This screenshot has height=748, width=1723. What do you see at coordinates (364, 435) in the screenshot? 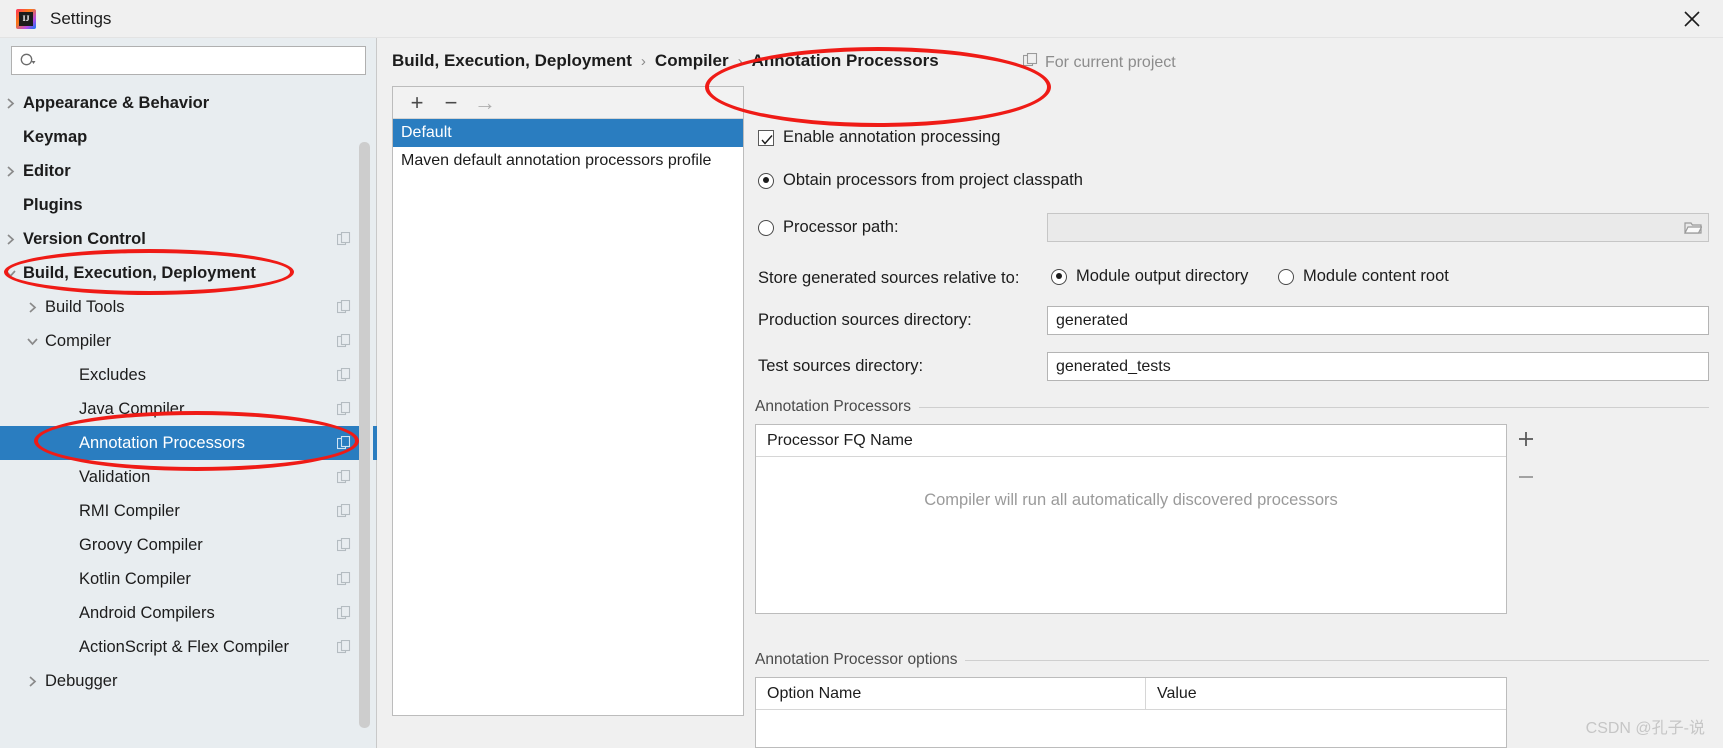
I see `sidebar-scrollbar-thumb` at bounding box center [364, 435].